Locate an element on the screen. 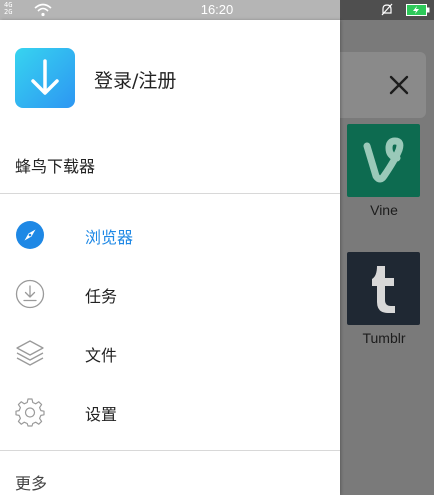  vine-label: Vine is located at coordinates (384, 210).